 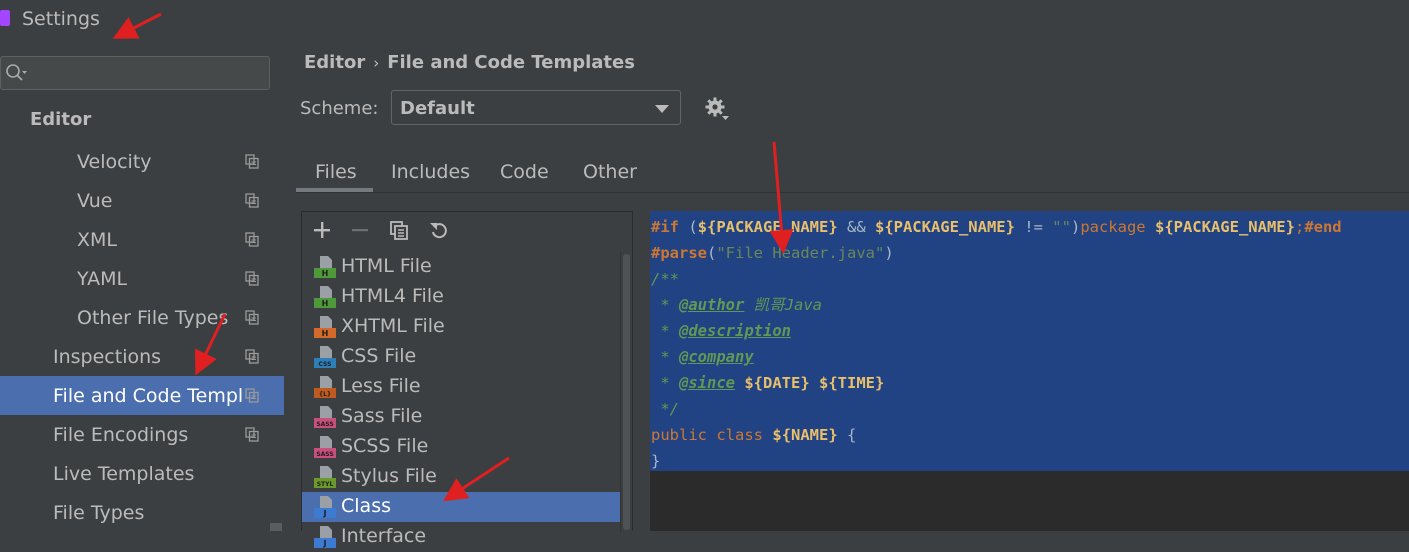 I want to click on template-item-interface: J Interface, so click(x=461, y=537).